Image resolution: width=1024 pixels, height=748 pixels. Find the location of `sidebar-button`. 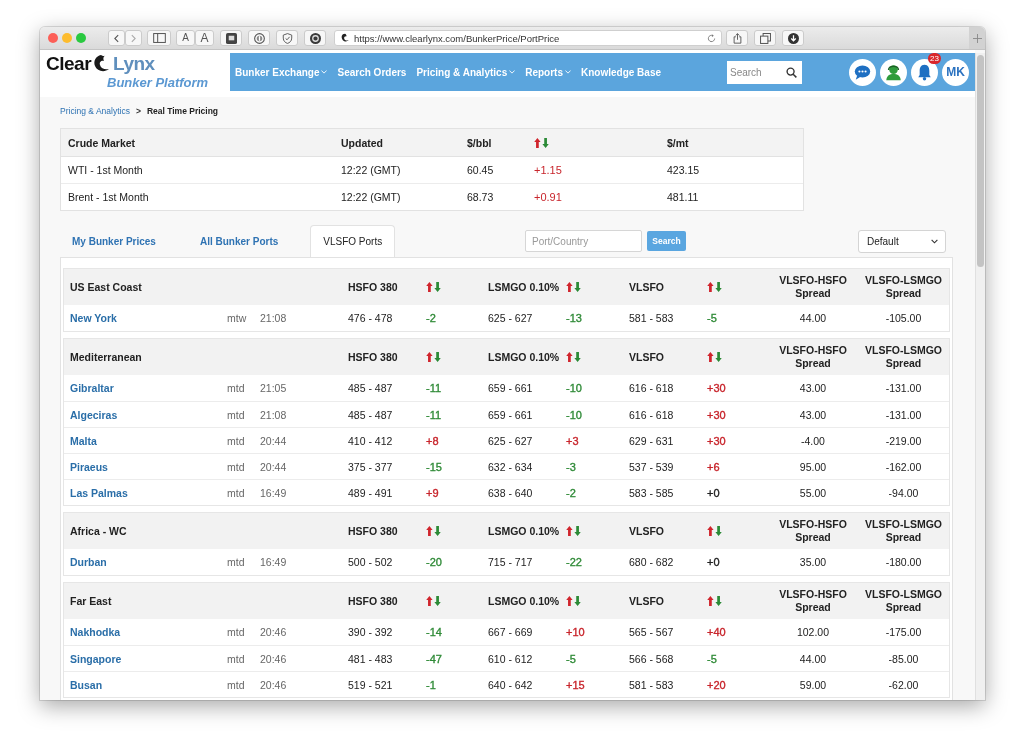

sidebar-button is located at coordinates (159, 38).